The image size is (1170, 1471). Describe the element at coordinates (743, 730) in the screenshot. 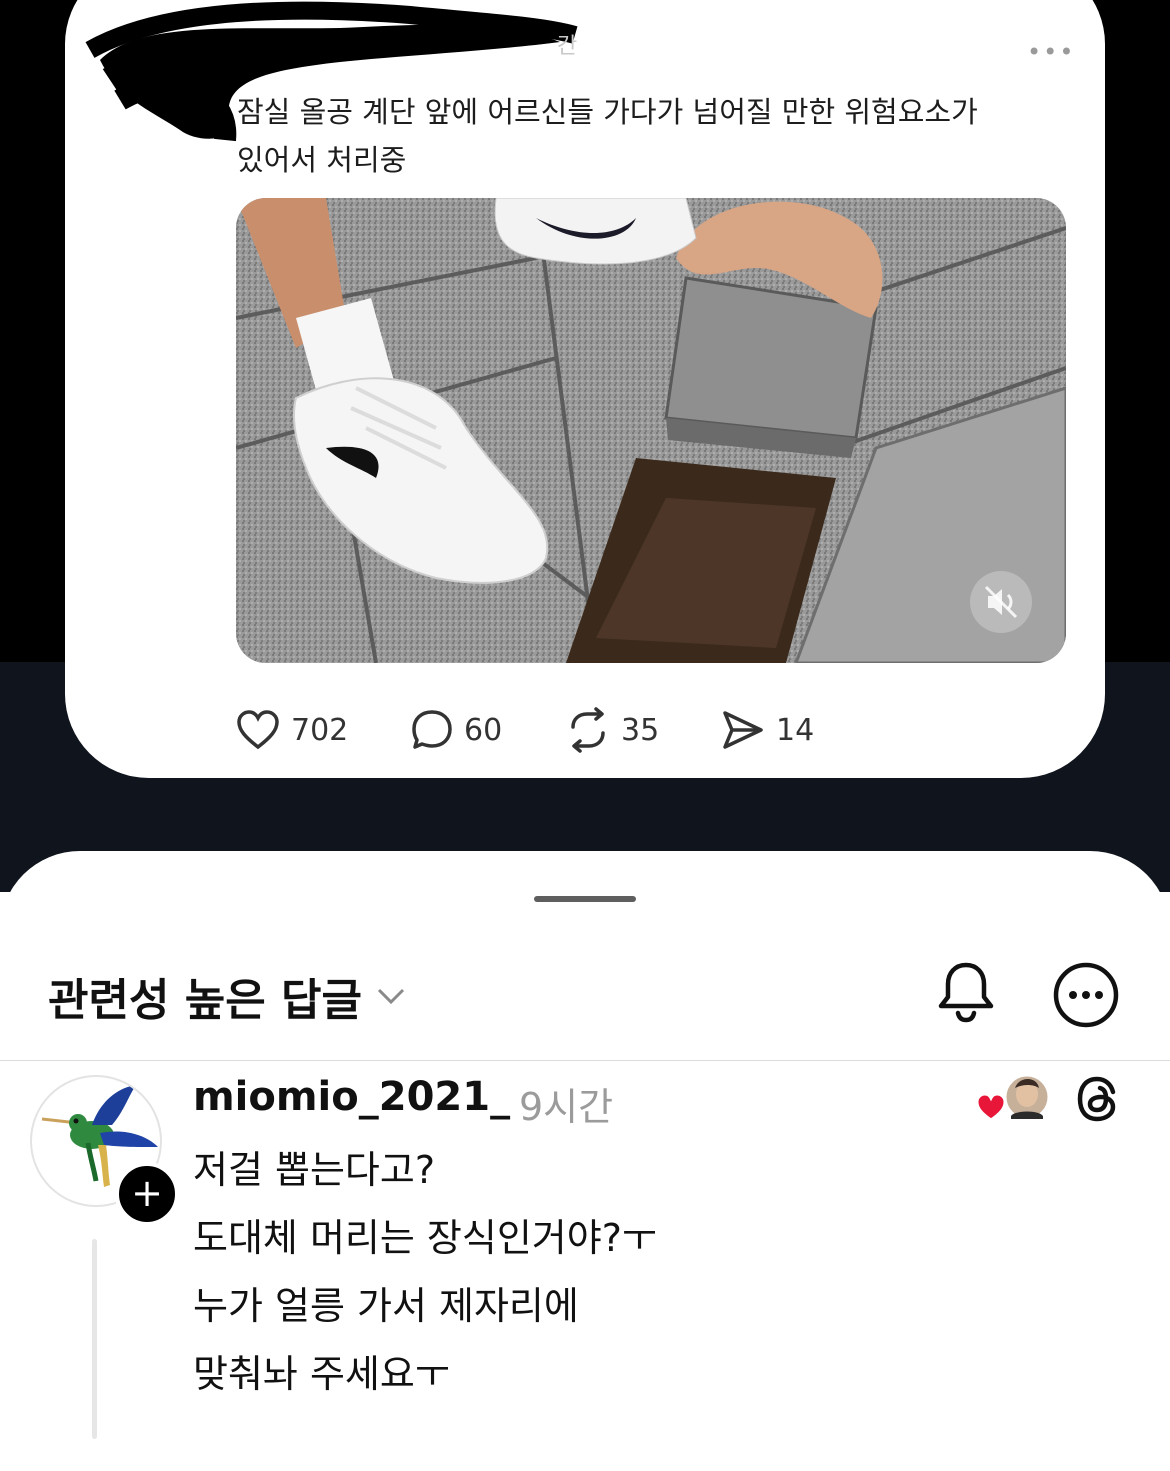

I see `share-icon` at that location.